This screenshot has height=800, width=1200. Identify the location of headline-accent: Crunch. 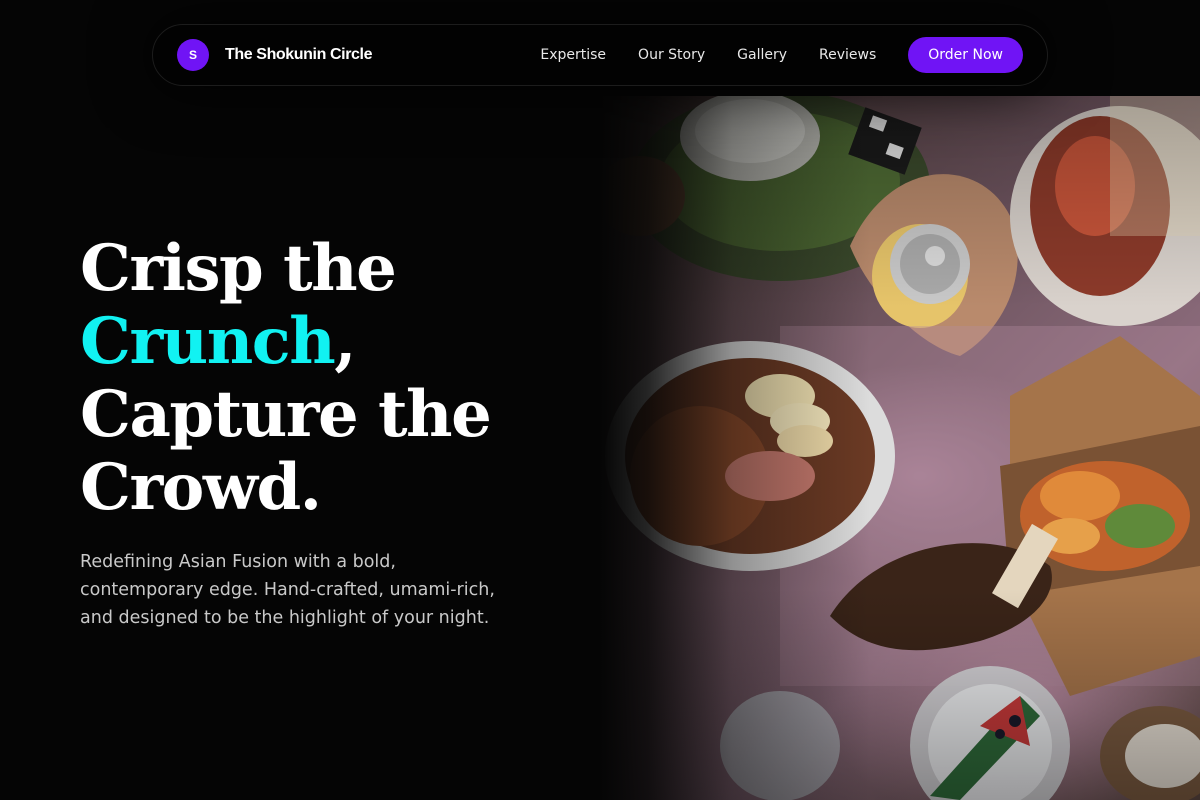
(208, 341).